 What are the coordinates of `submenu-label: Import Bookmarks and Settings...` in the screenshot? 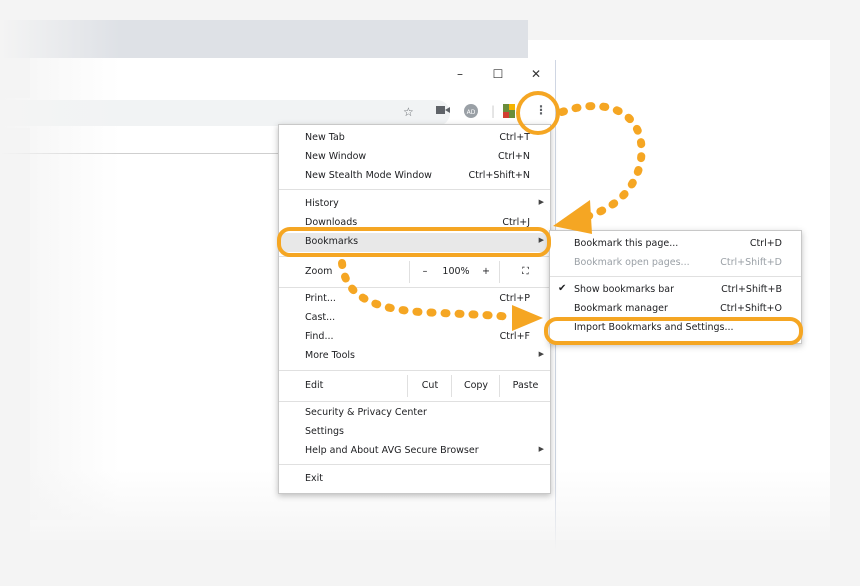 It's located at (654, 327).